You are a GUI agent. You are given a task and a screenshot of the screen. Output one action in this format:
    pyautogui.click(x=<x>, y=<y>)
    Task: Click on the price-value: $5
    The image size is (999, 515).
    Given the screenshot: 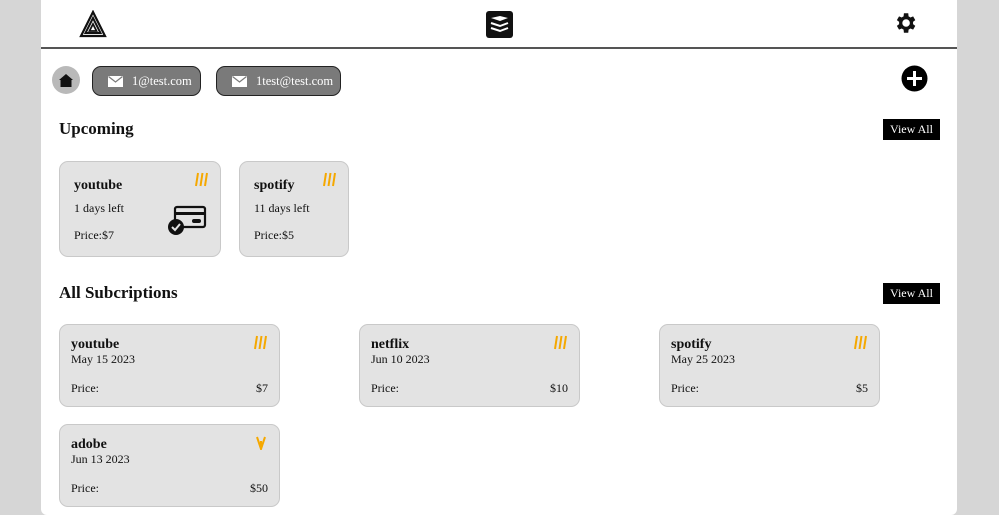 What is the action you would take?
    pyautogui.click(x=862, y=388)
    